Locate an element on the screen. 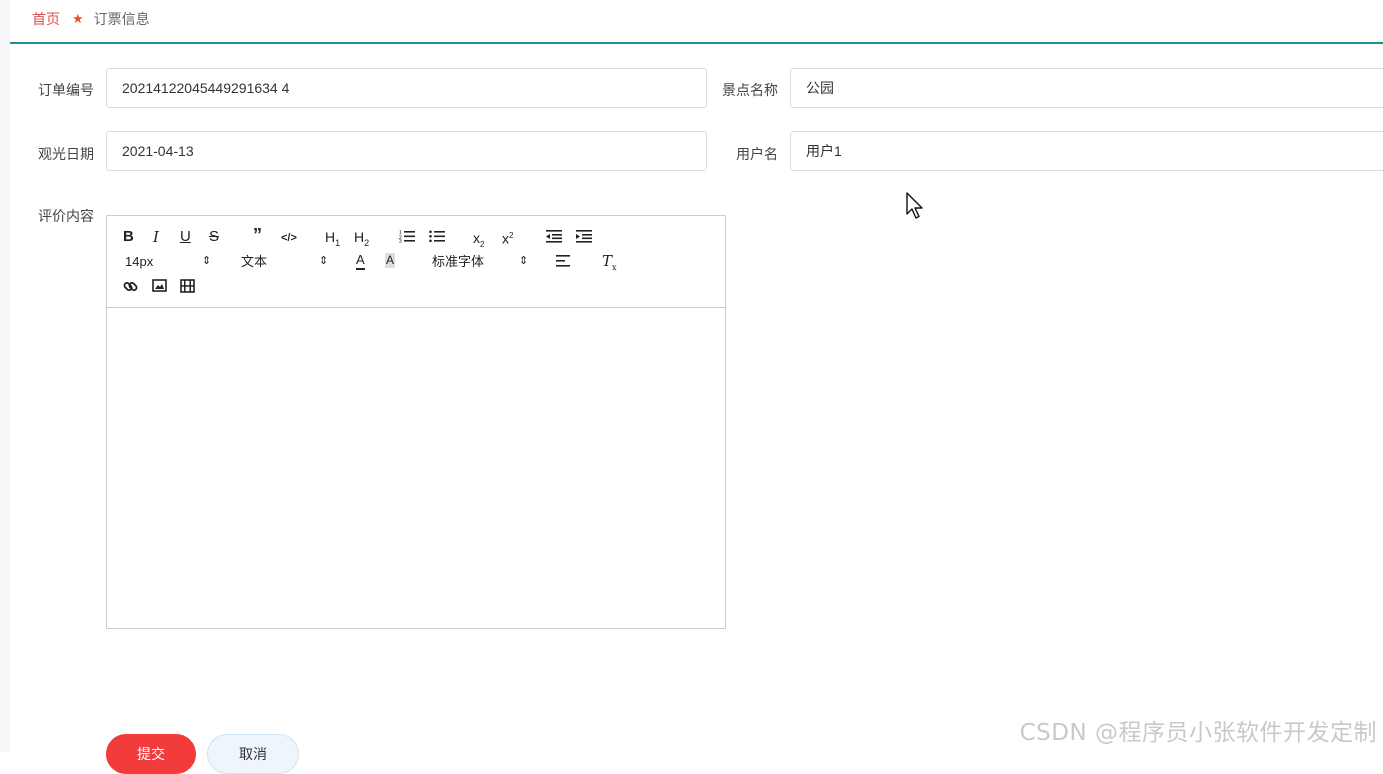  cancel-button: 取消 is located at coordinates (253, 754).